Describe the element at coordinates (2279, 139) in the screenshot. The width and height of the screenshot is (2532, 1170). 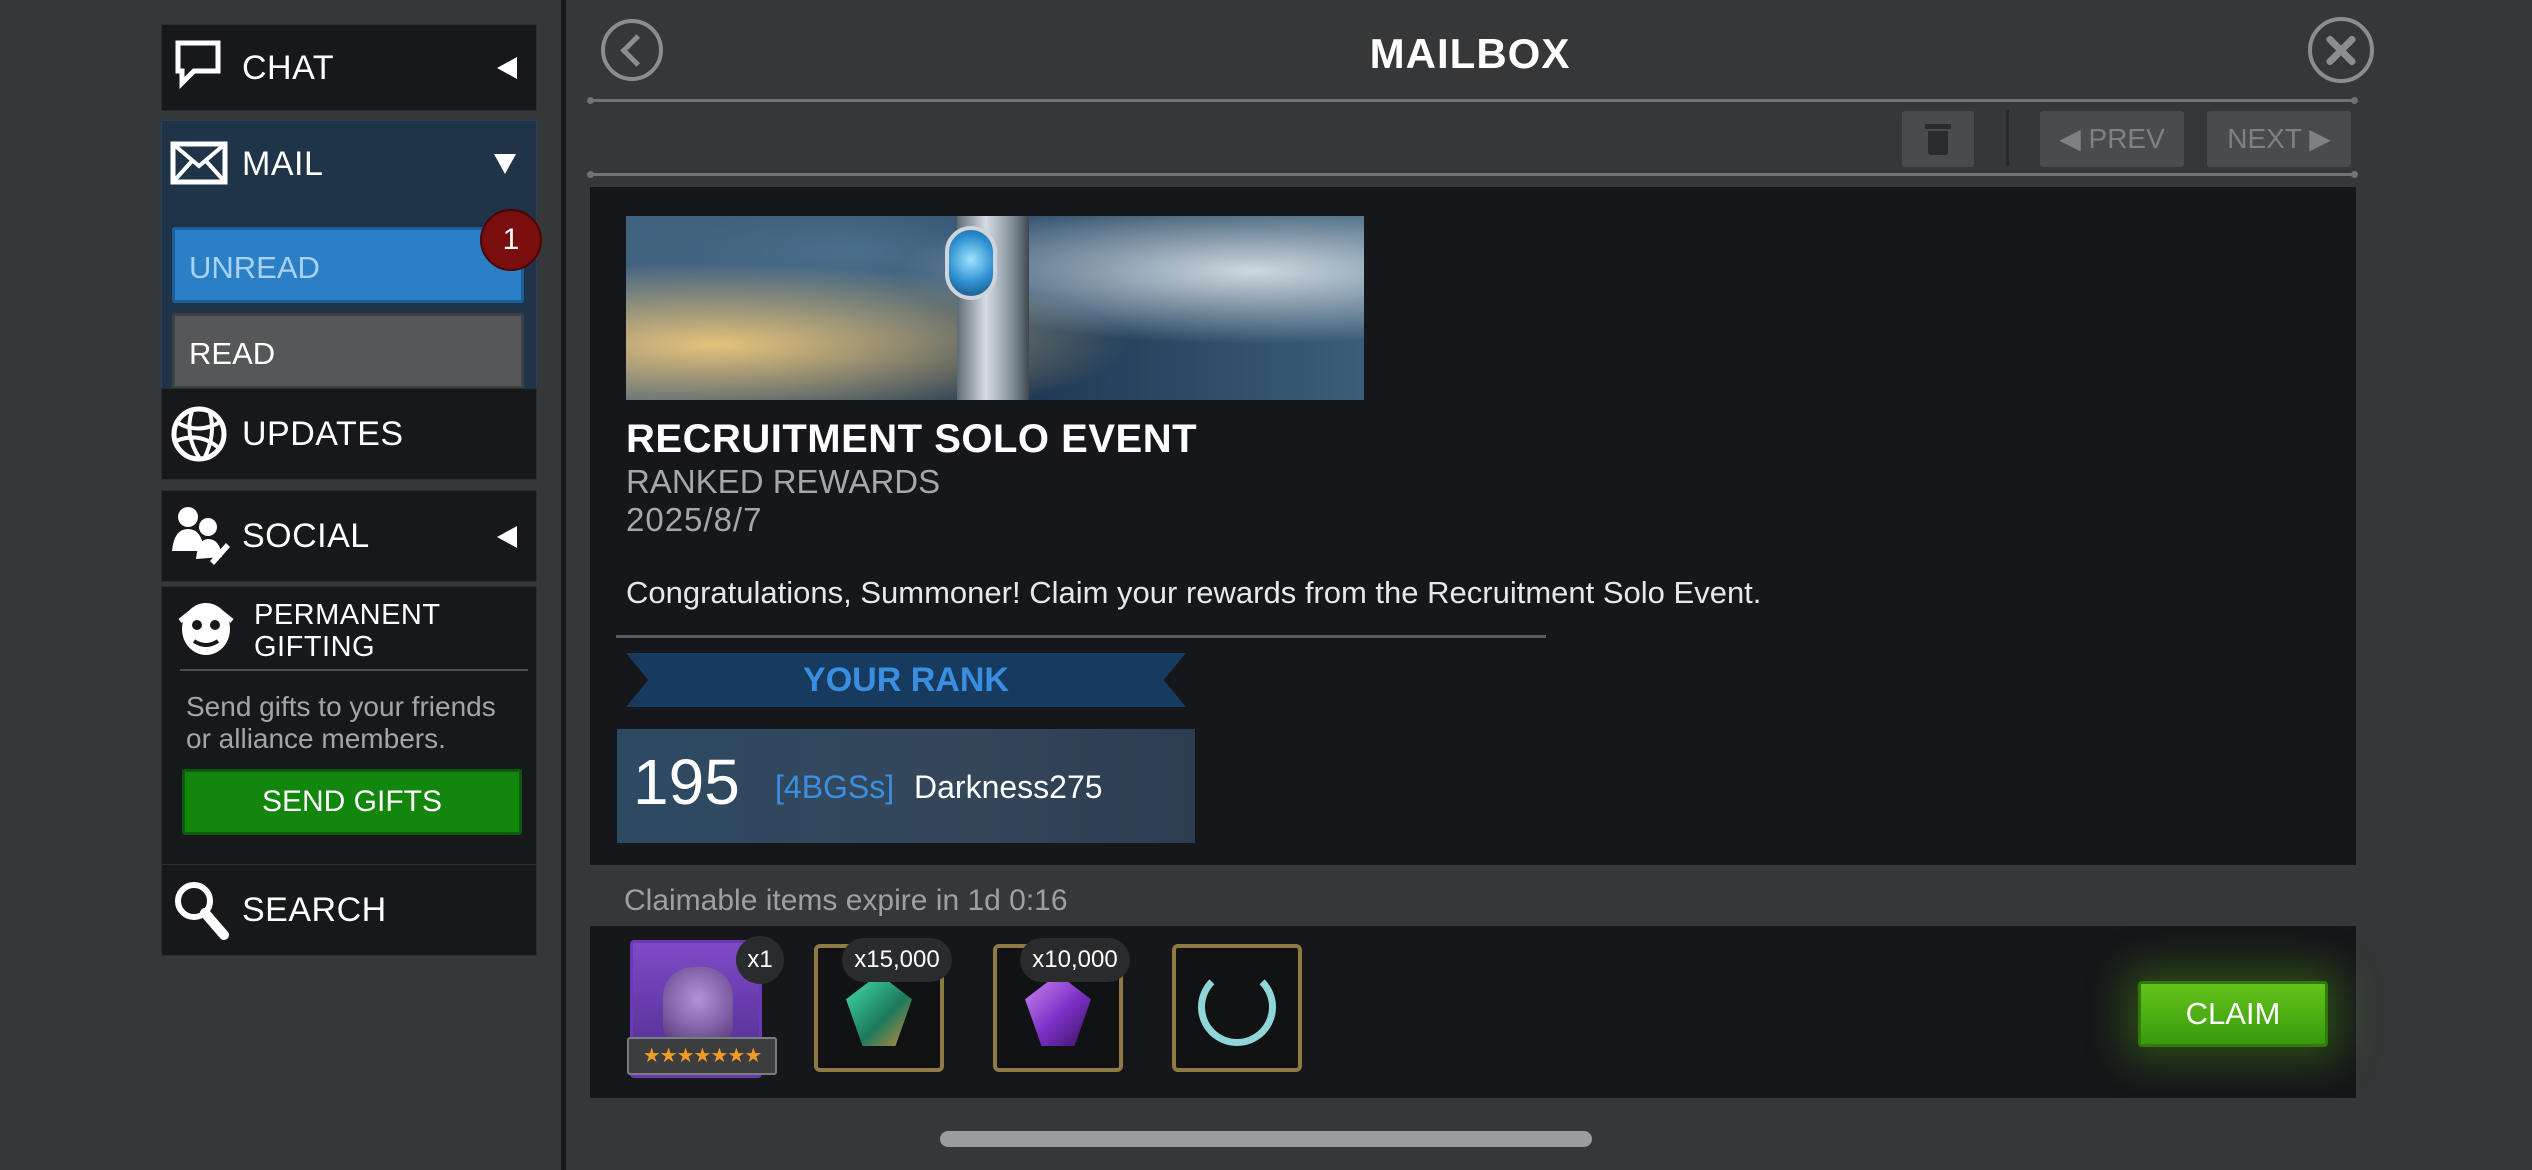
I see `next-button: NEXT ▶` at that location.